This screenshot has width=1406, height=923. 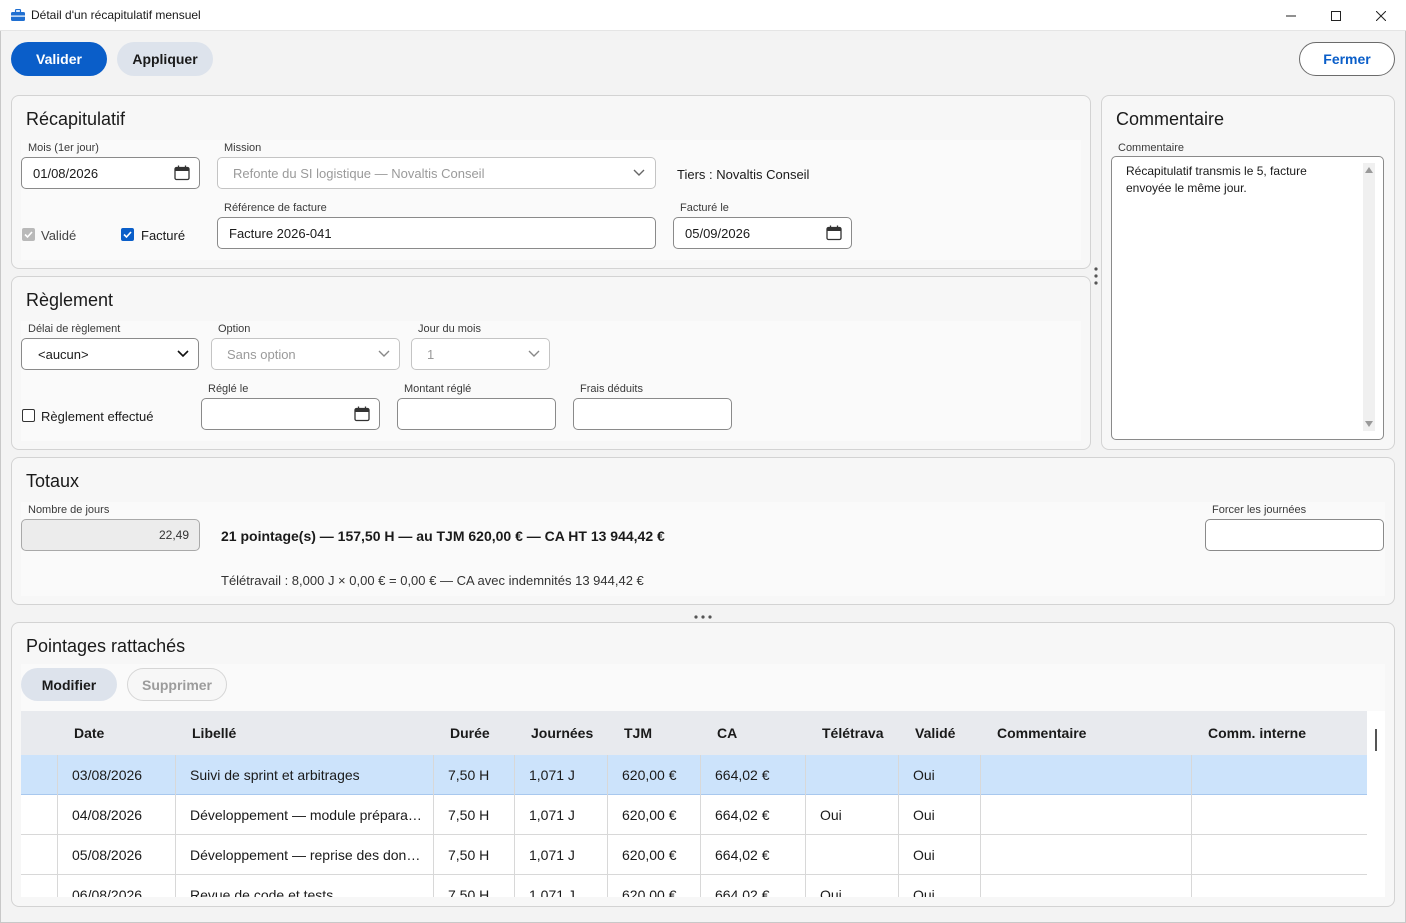 I want to click on column-header-telework: Télétrava, so click(x=852, y=733).